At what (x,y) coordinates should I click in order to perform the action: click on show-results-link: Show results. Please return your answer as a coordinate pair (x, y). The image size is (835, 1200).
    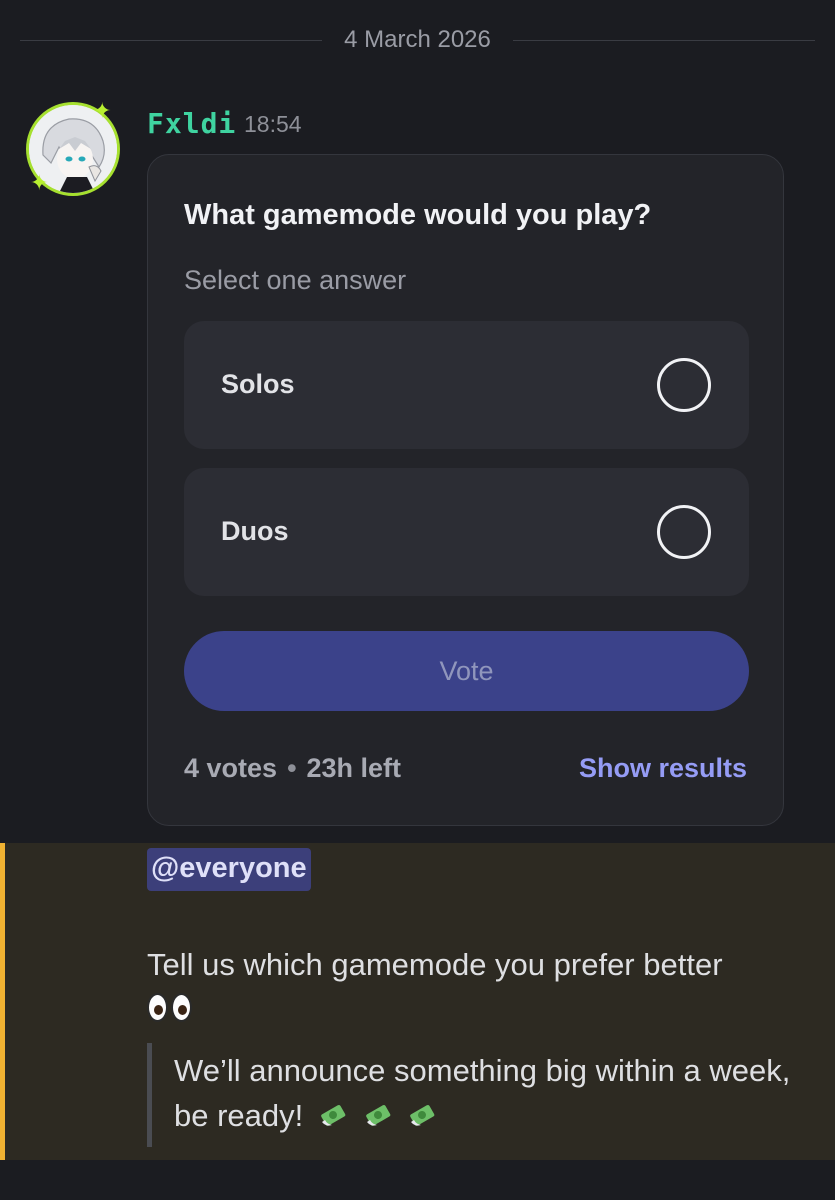
    Looking at the image, I should click on (663, 768).